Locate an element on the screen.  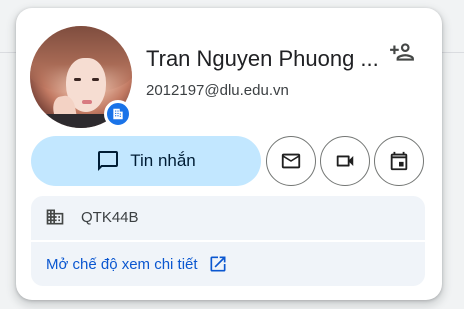
video-call-button is located at coordinates (345, 161).